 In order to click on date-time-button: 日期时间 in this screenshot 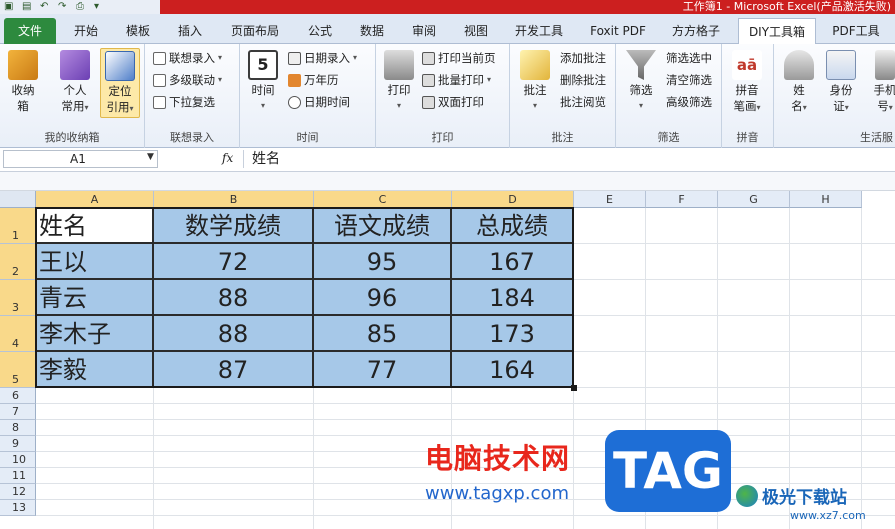, I will do `click(319, 102)`.